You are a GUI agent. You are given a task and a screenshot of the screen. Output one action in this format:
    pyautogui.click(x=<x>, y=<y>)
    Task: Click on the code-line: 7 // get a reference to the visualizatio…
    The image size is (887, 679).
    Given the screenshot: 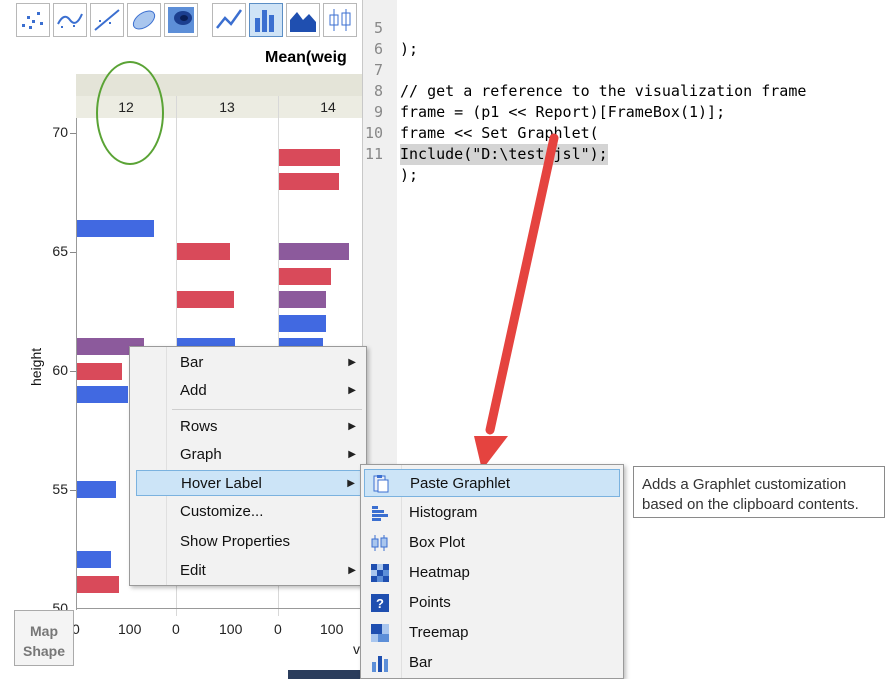 What is the action you would take?
    pyautogui.click(x=584, y=69)
    